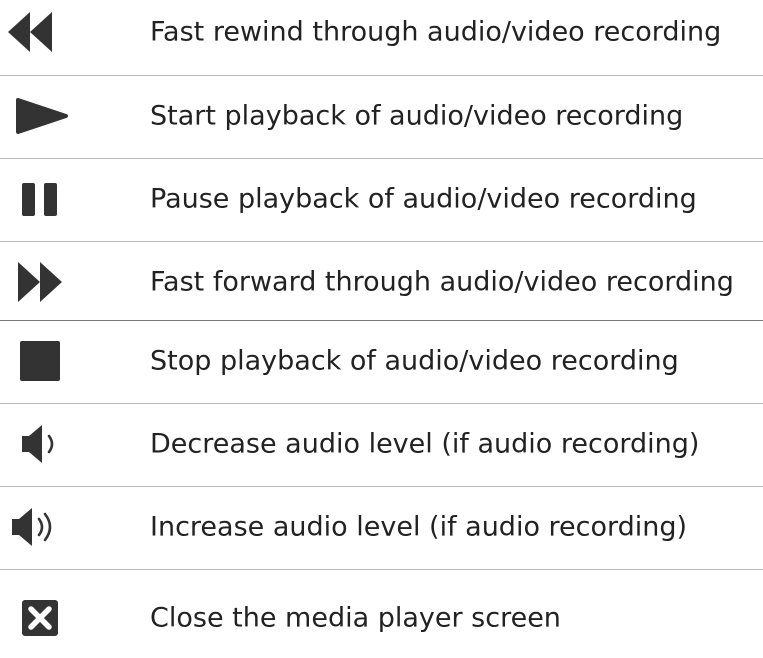 The width and height of the screenshot is (763, 658). Describe the element at coordinates (423, 199) in the screenshot. I see `legend-label-pause: Pause playback of audio/video recording` at that location.